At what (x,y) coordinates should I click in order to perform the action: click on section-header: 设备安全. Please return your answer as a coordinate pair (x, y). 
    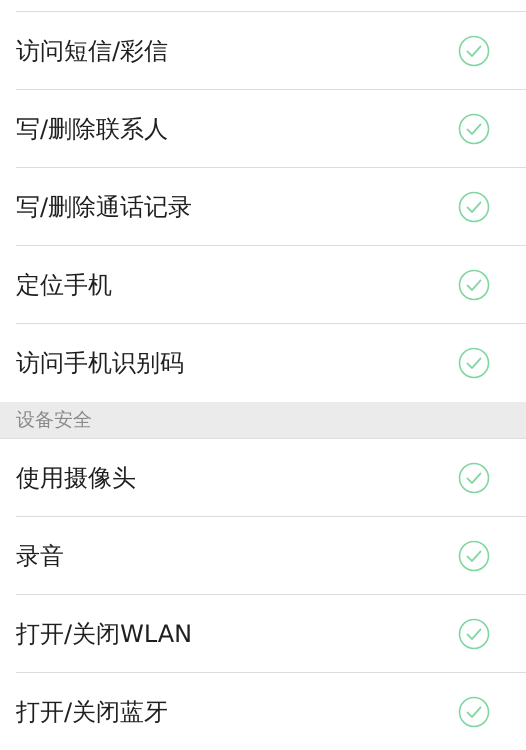
    Looking at the image, I should click on (263, 420).